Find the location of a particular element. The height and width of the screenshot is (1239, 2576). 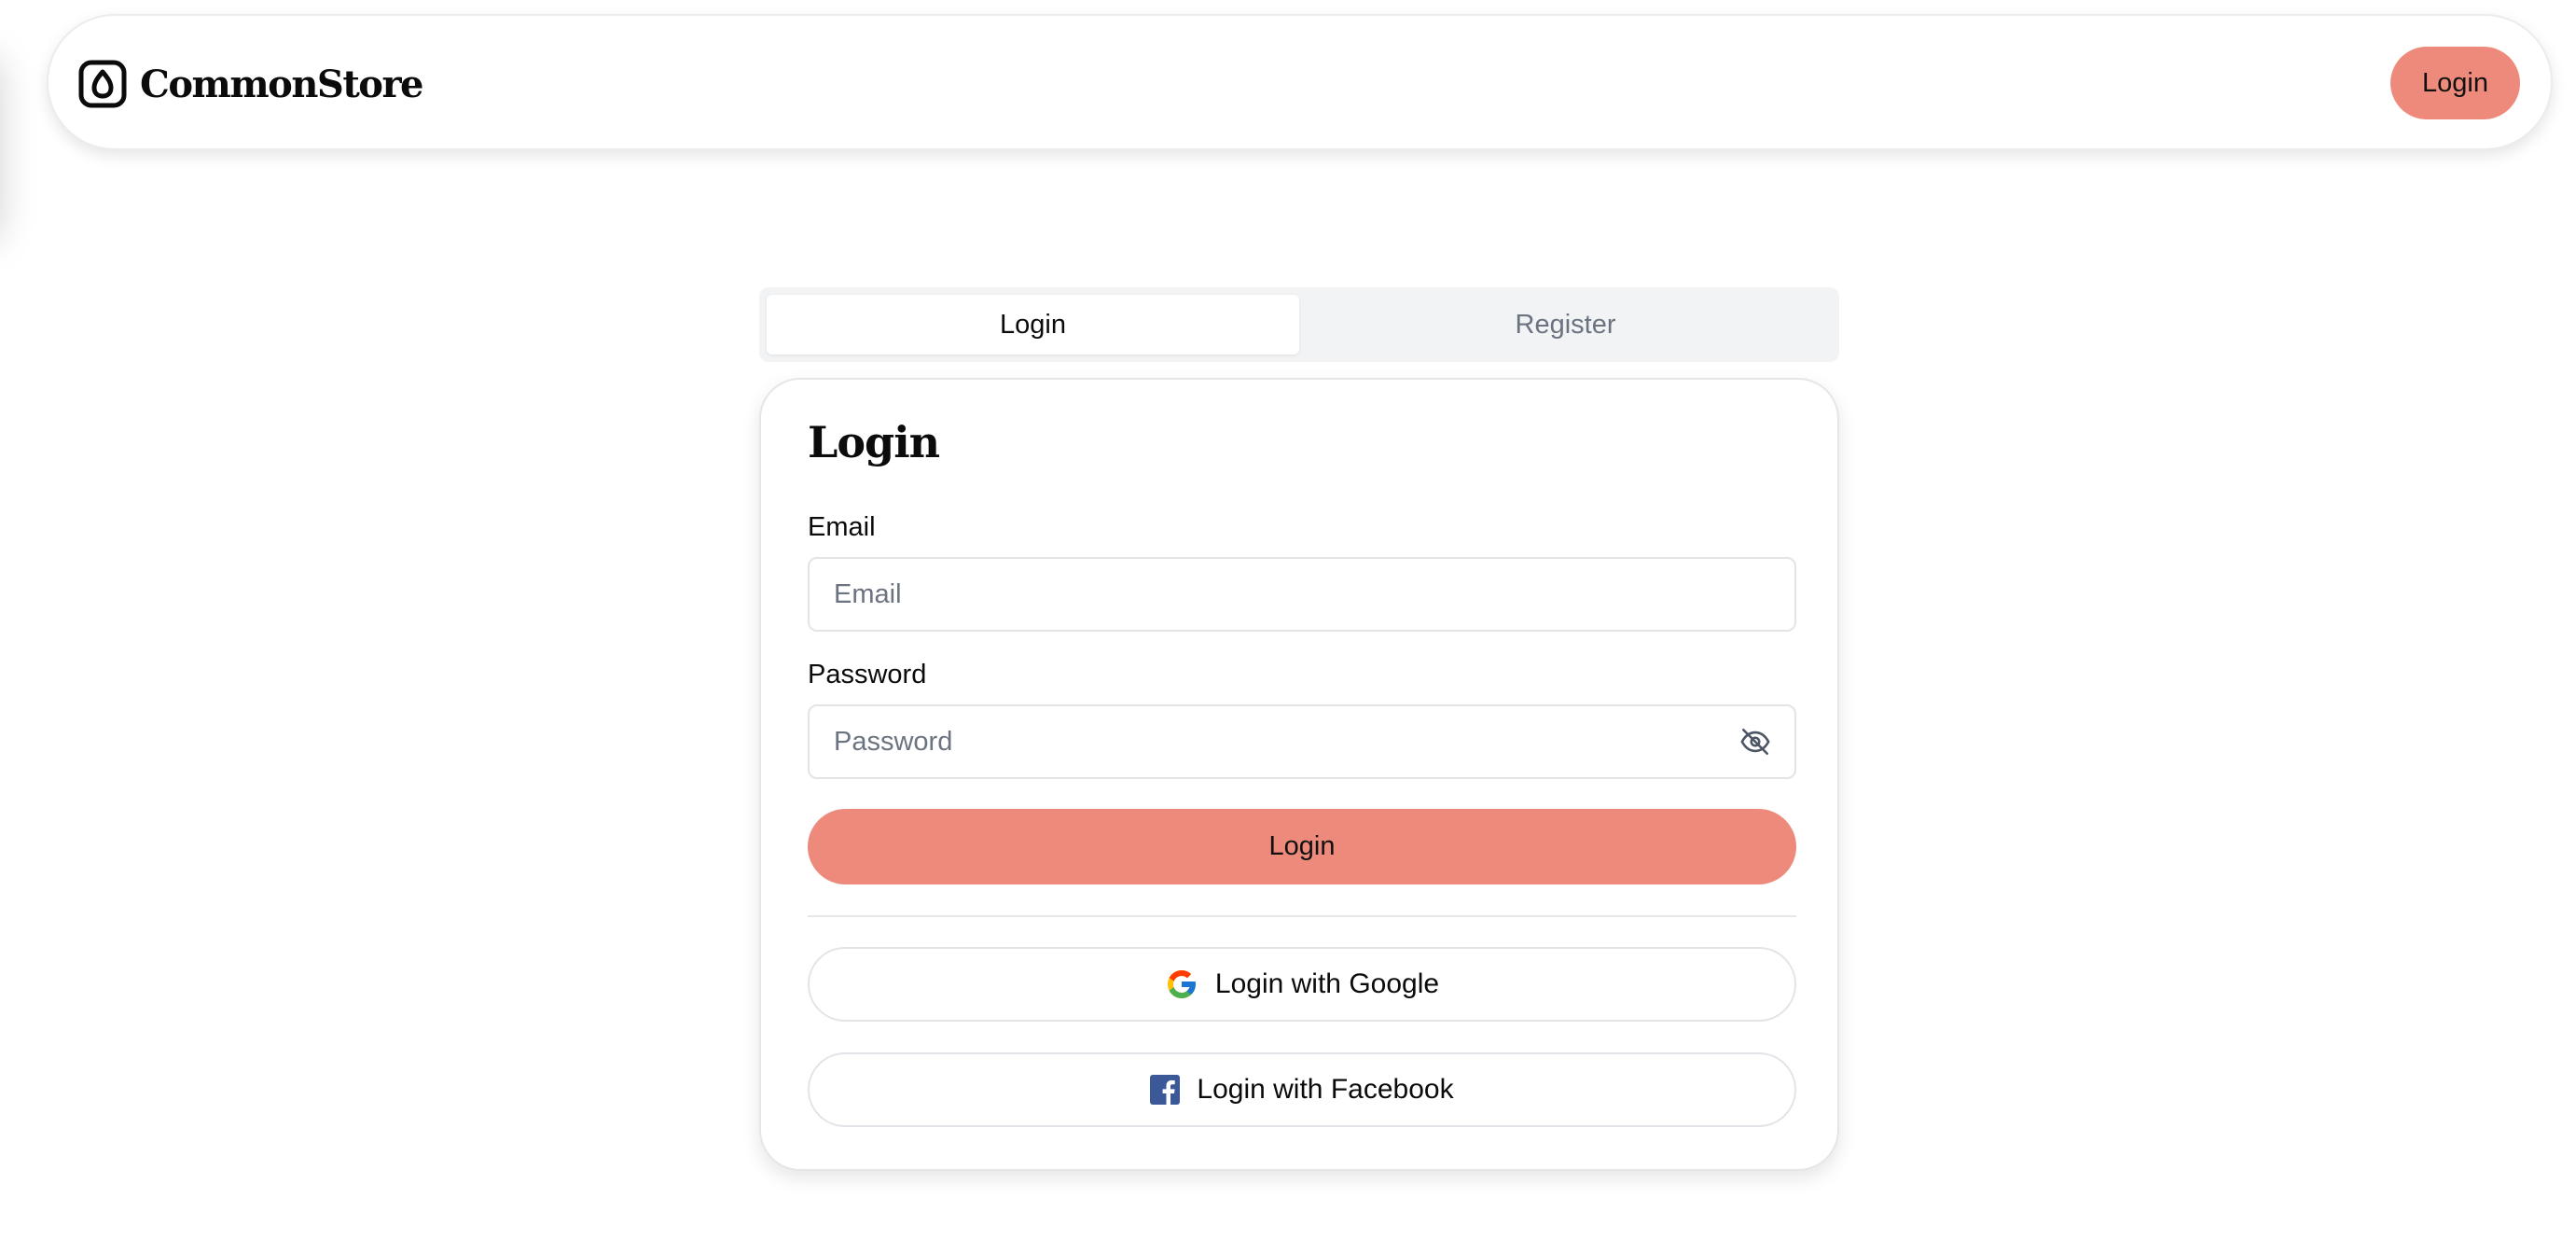

facebook-login-label: Login with Facebook is located at coordinates (1325, 1090).